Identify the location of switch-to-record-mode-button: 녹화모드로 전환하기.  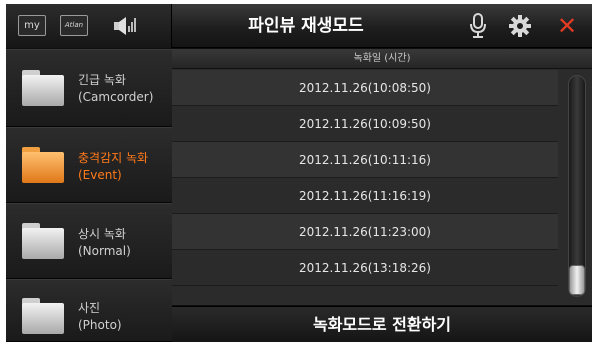
(382, 324).